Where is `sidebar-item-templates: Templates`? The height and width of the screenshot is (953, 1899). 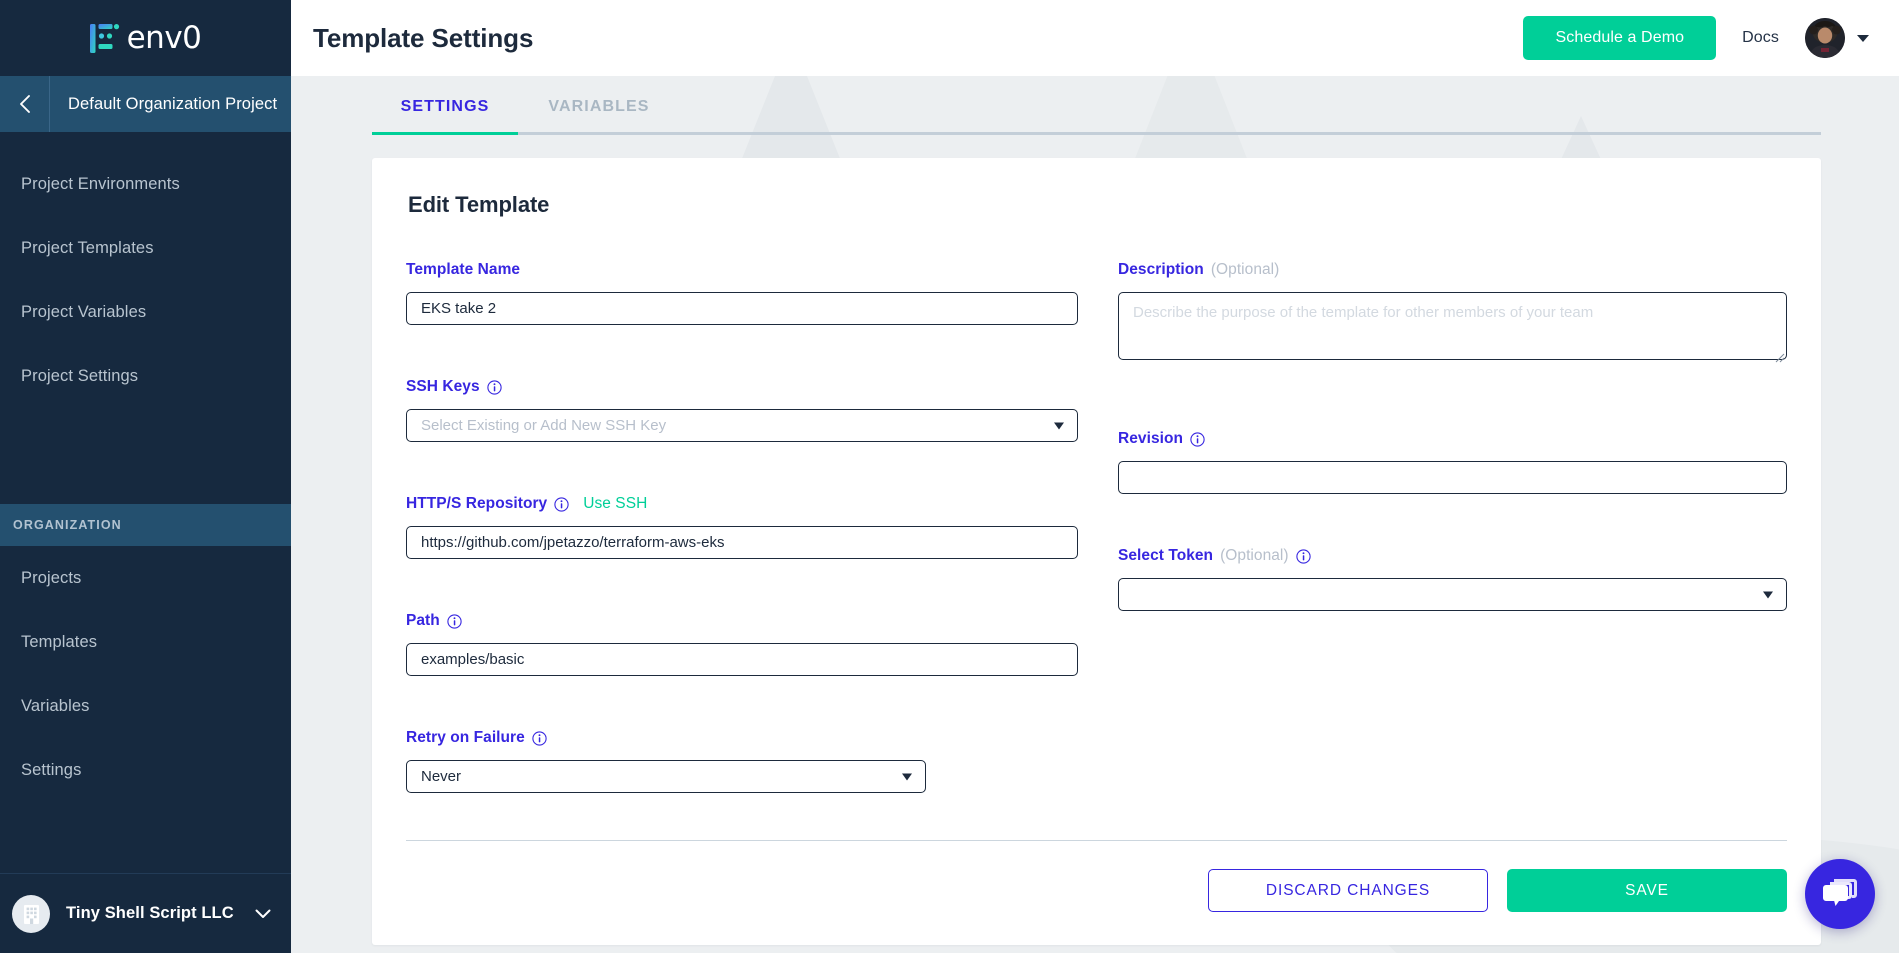
sidebar-item-templates: Templates is located at coordinates (145, 642).